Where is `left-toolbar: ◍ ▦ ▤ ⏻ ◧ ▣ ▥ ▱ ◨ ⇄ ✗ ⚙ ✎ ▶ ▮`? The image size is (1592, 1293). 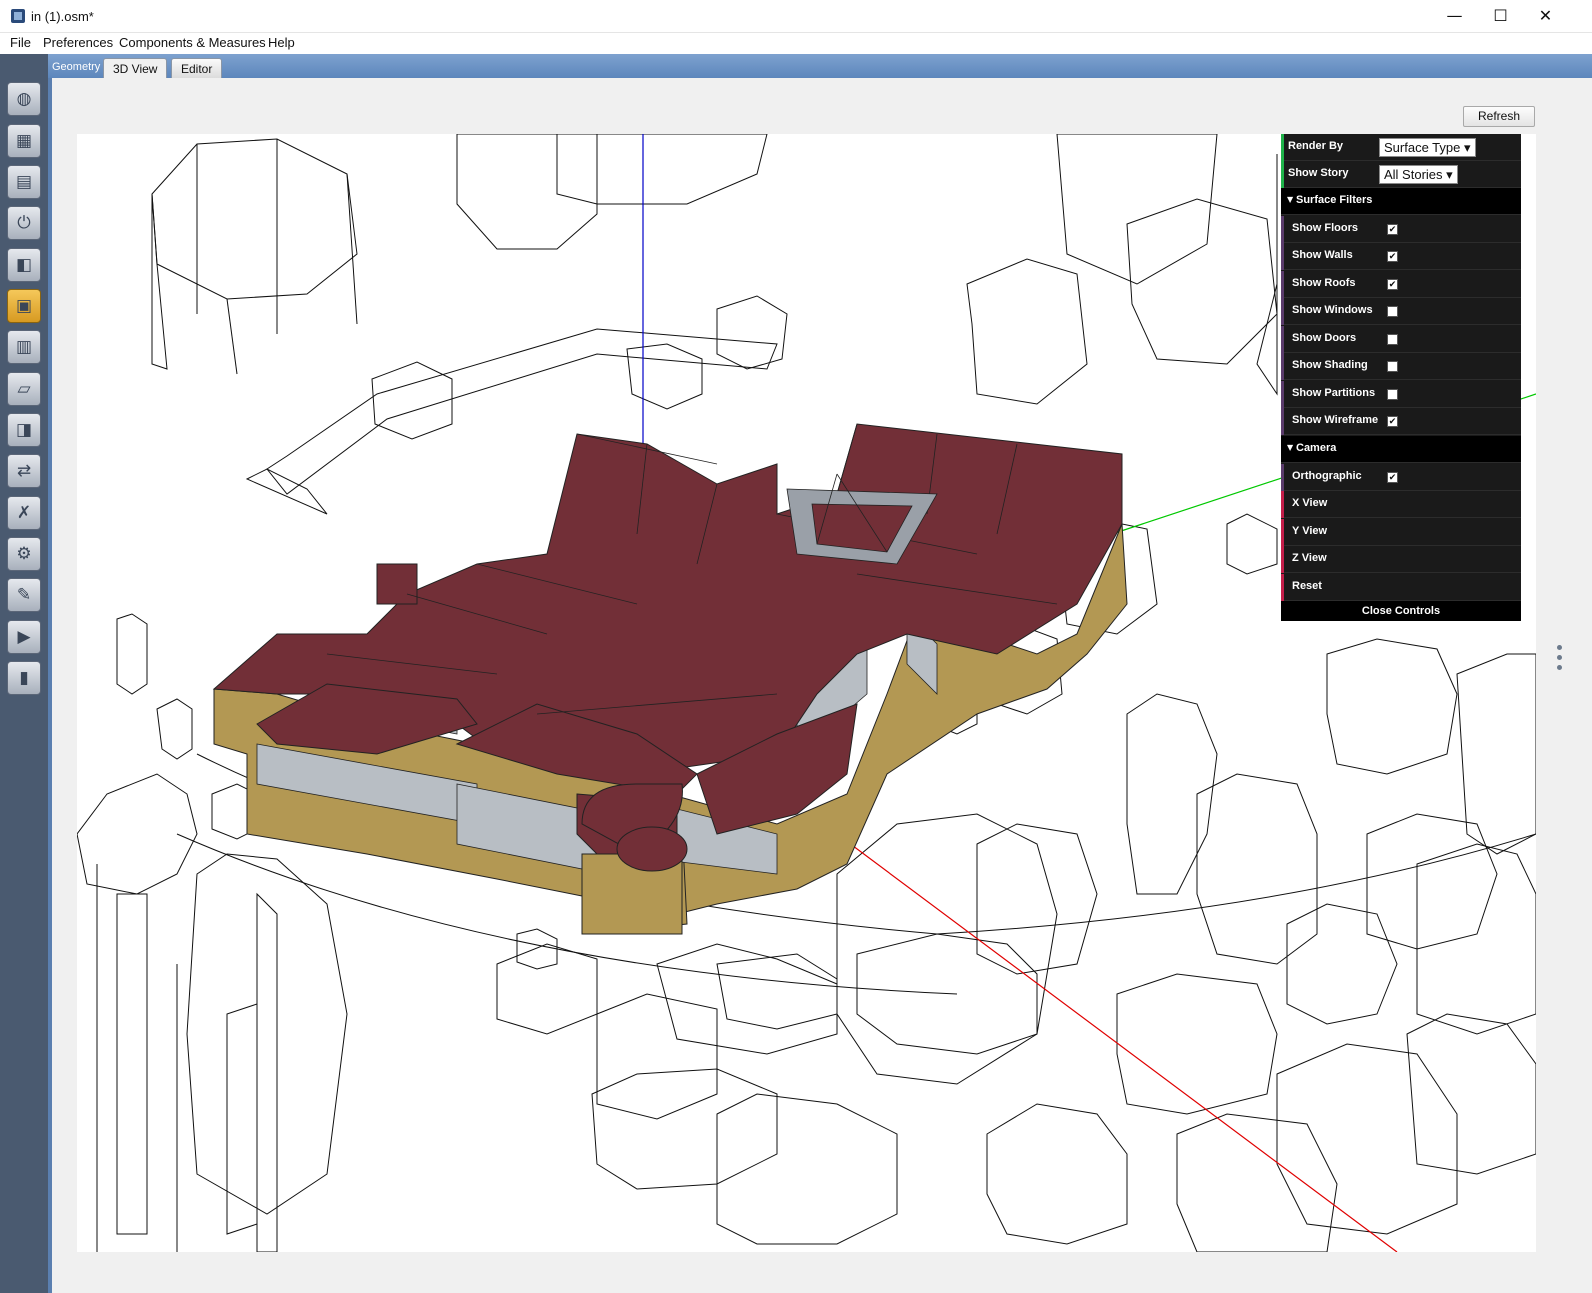
left-toolbar: ◍ ▦ ▤ ⏻ ◧ ▣ ▥ ▱ ◨ ⇄ ✗ ⚙ ✎ ▶ ▮ is located at coordinates (24, 673).